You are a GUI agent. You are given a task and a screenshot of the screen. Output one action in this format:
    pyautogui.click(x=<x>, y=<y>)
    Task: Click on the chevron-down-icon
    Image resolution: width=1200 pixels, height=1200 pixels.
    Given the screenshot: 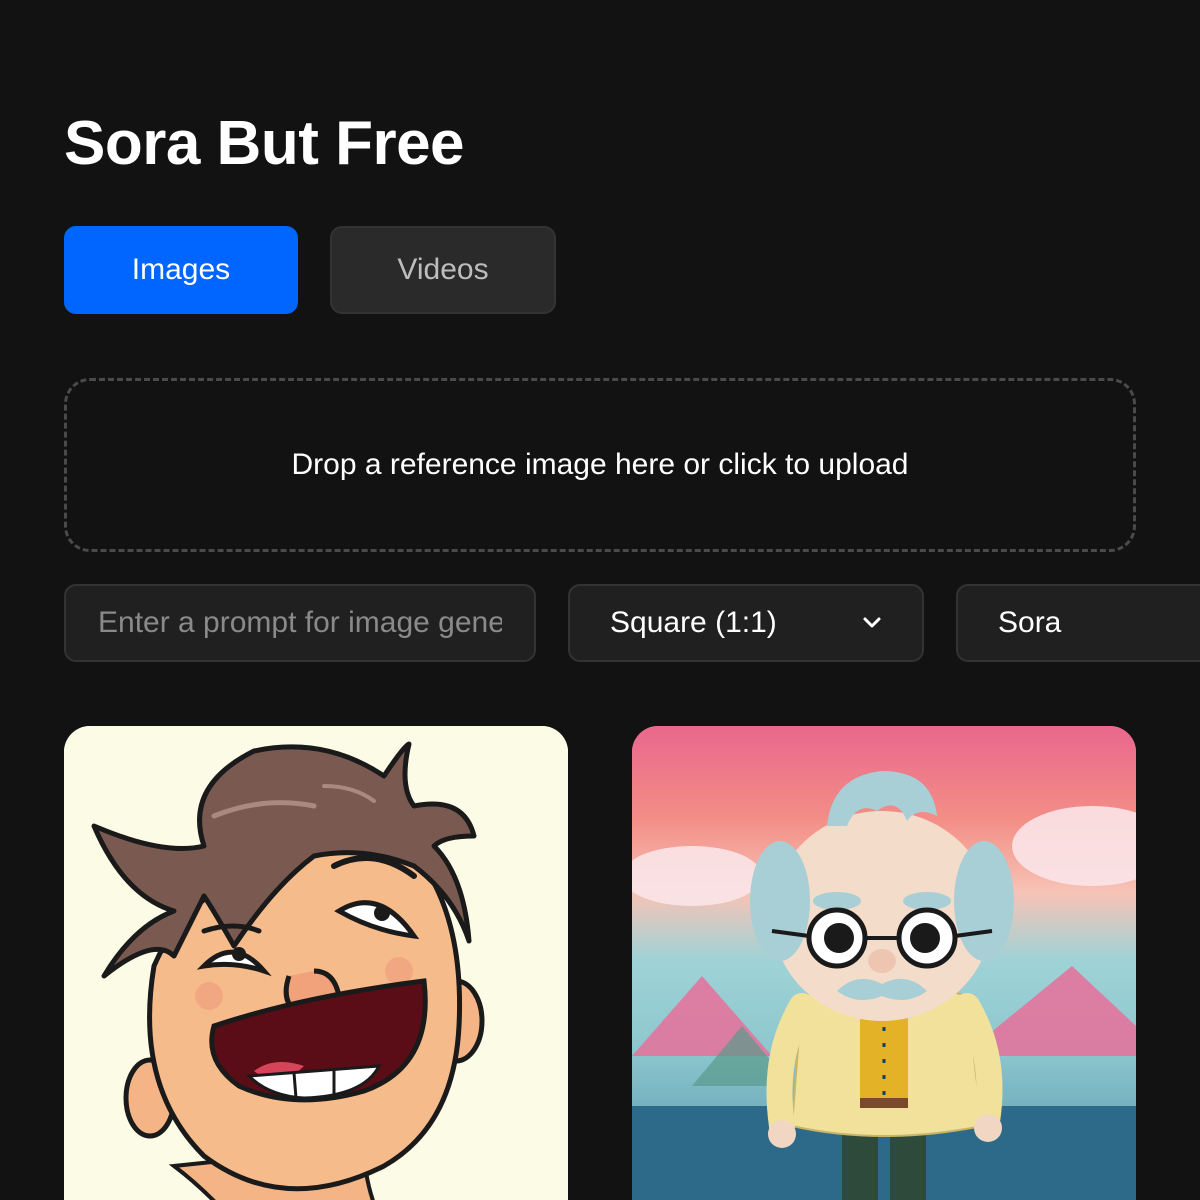 What is the action you would take?
    pyautogui.click(x=872, y=622)
    